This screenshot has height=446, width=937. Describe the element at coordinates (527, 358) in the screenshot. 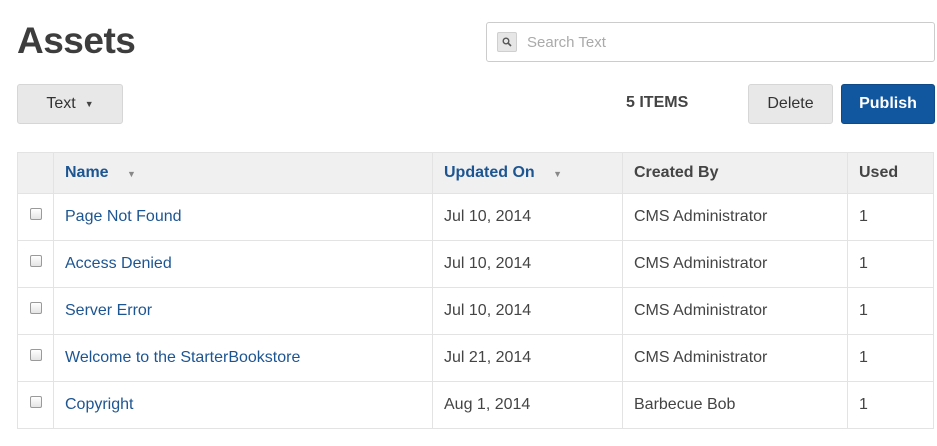

I see `updated-on-cell: Jul 21, 2014` at that location.